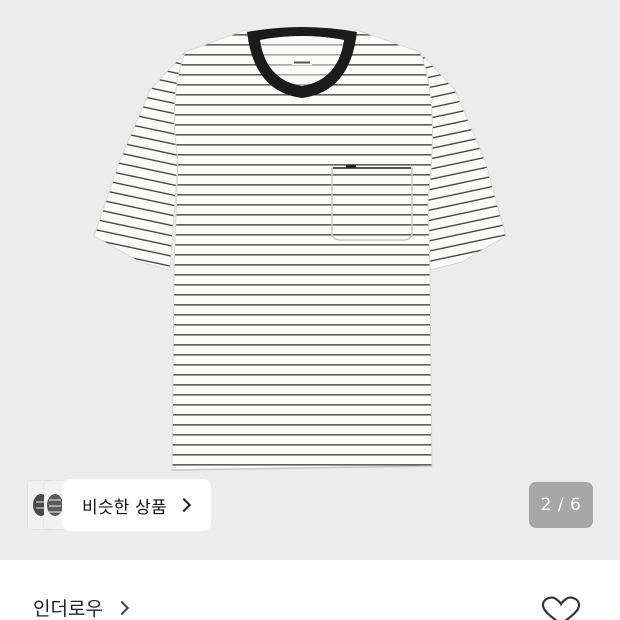  What do you see at coordinates (561, 505) in the screenshot?
I see `image-page-counter: 2 / 6` at bounding box center [561, 505].